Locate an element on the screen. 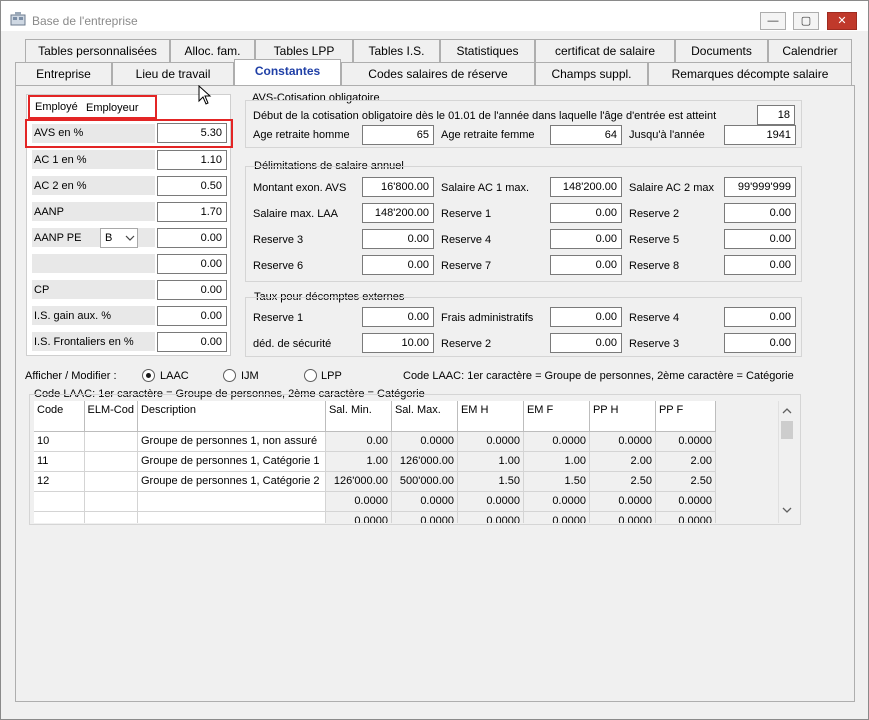 This screenshot has width=869, height=720. cell-em-f: 1.00 is located at coordinates (556, 461).